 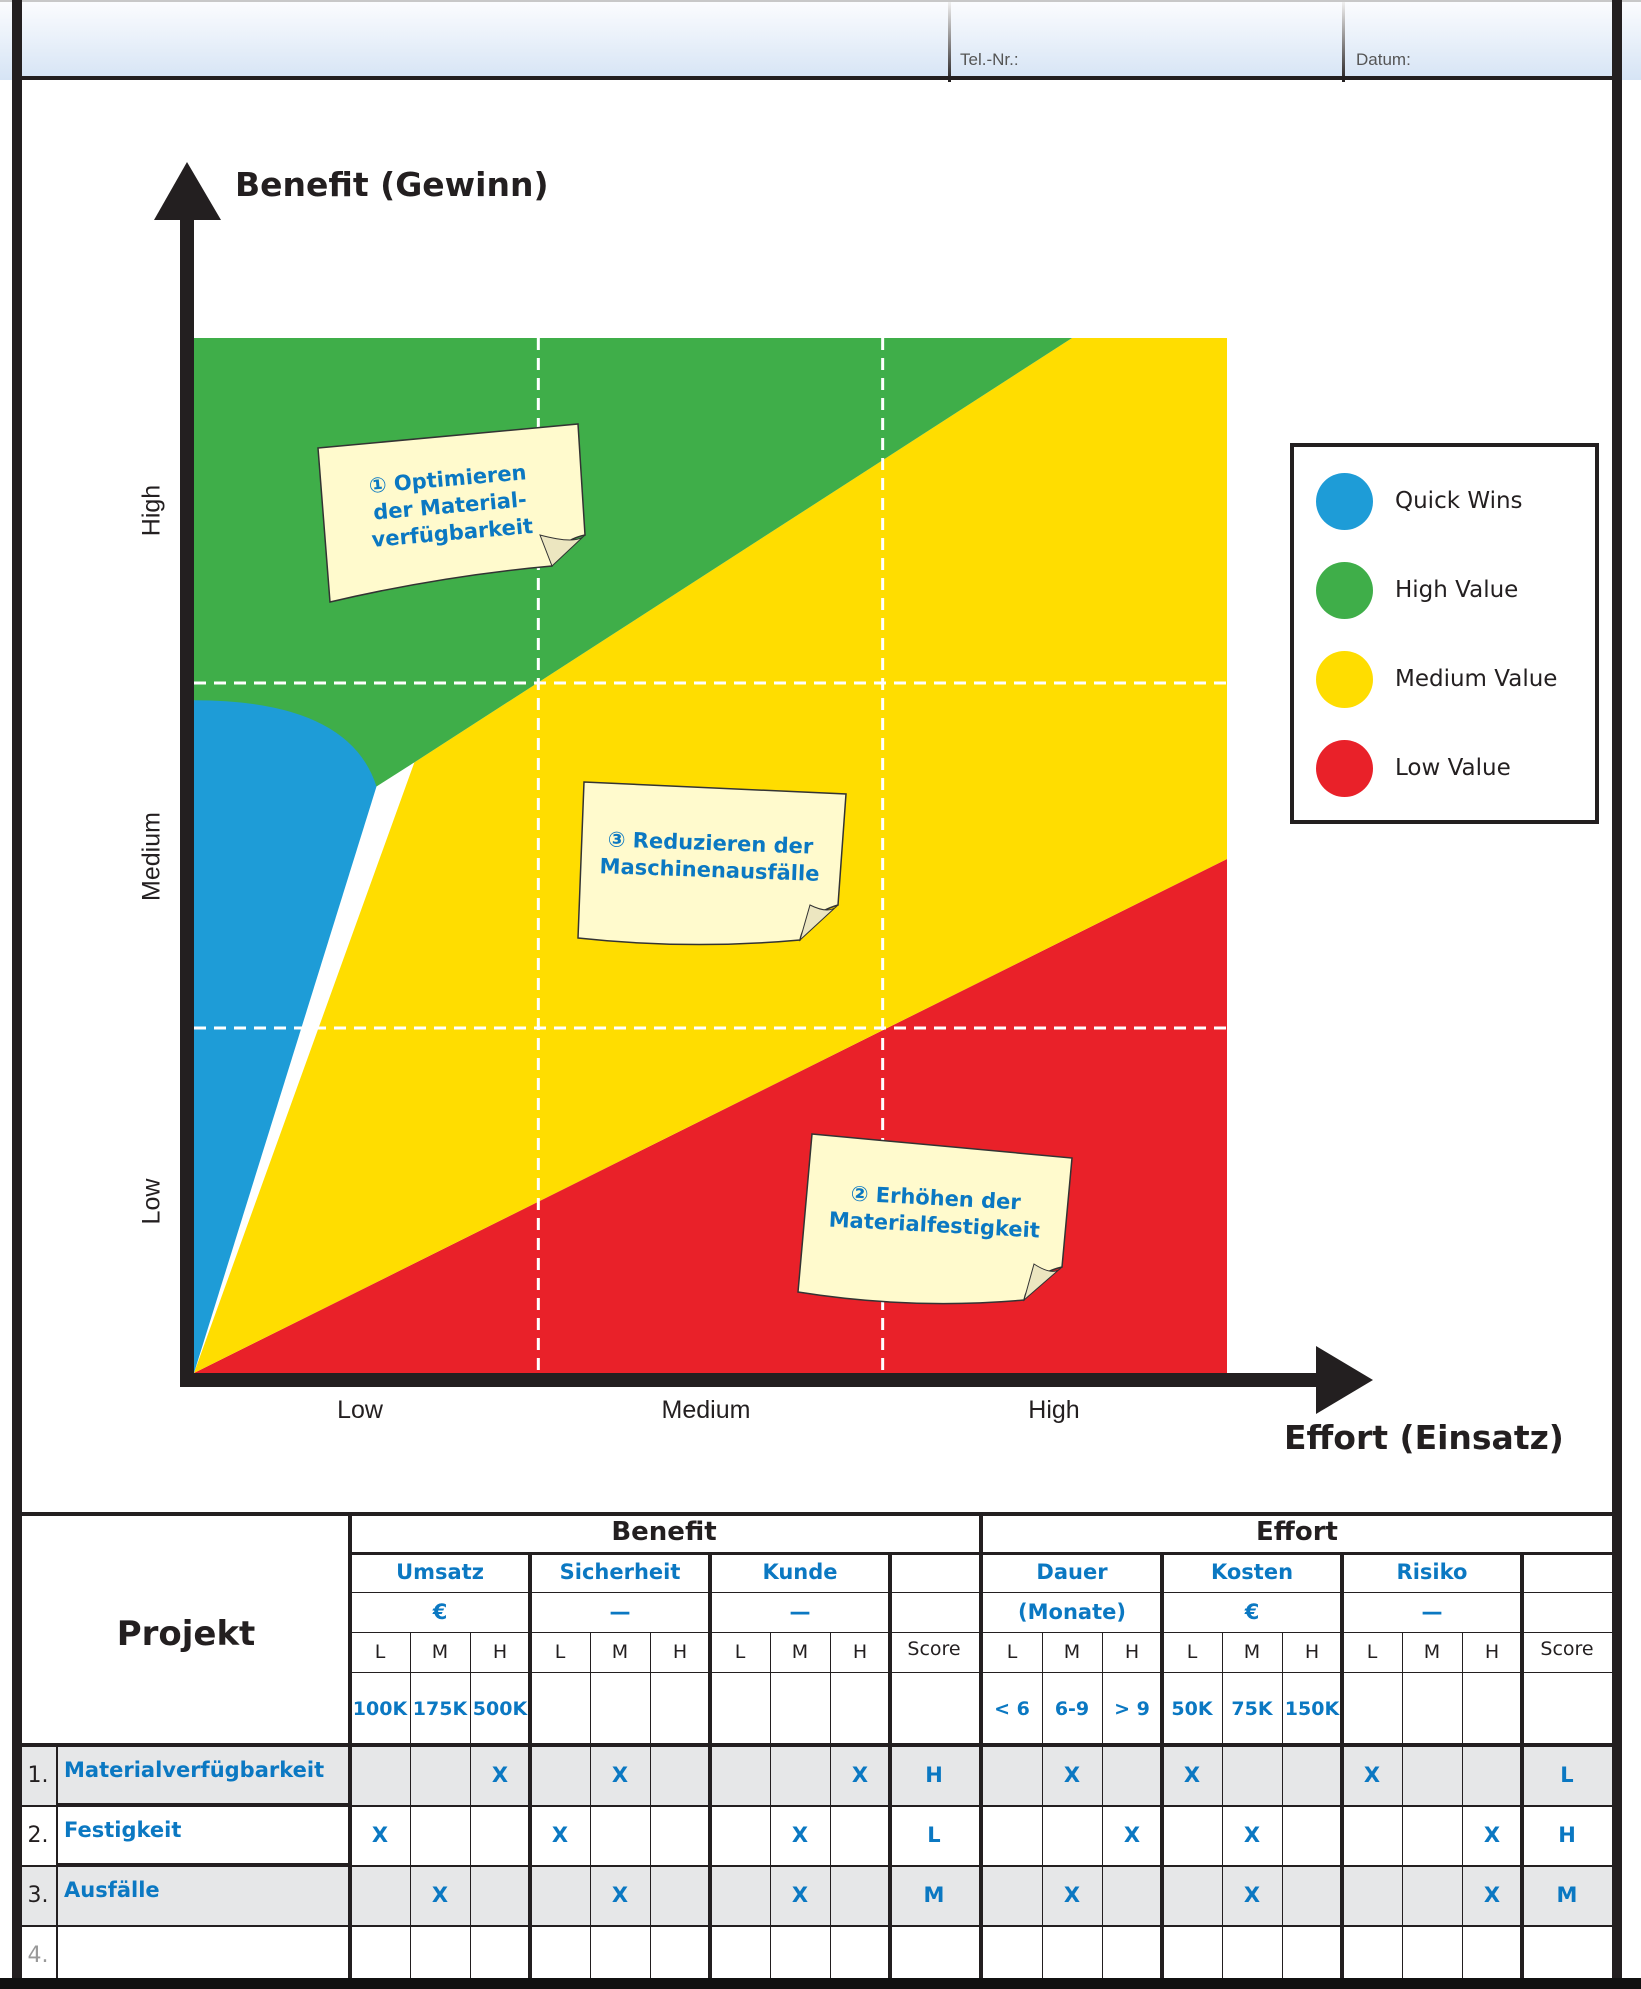 I want to click on effort-score: L, so click(x=1567, y=1775).